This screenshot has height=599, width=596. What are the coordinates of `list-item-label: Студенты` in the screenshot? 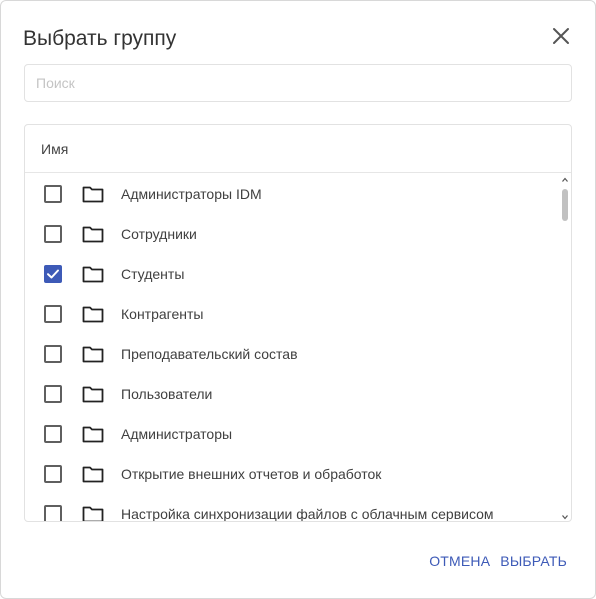 It's located at (153, 274).